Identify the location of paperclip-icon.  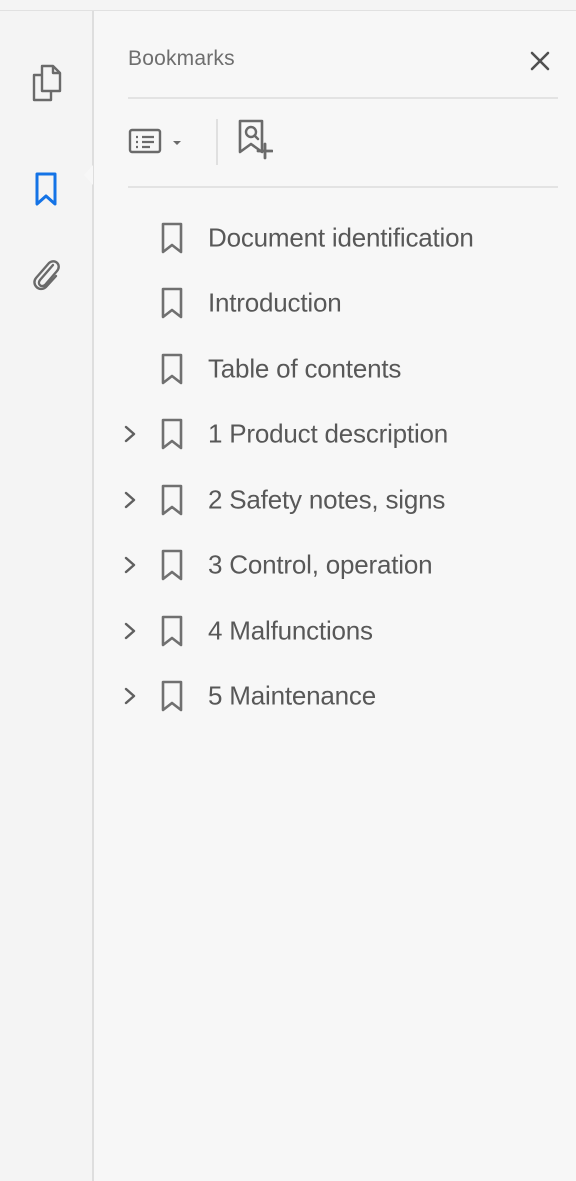
(46, 275).